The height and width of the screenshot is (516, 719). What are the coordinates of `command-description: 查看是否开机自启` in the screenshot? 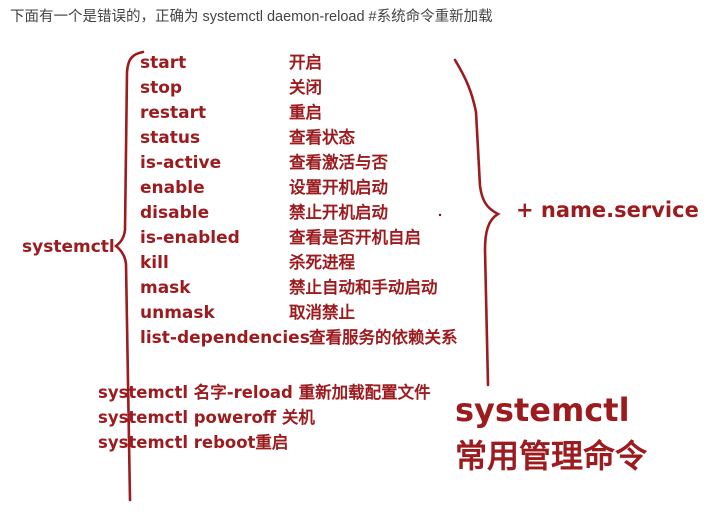 It's located at (355, 237).